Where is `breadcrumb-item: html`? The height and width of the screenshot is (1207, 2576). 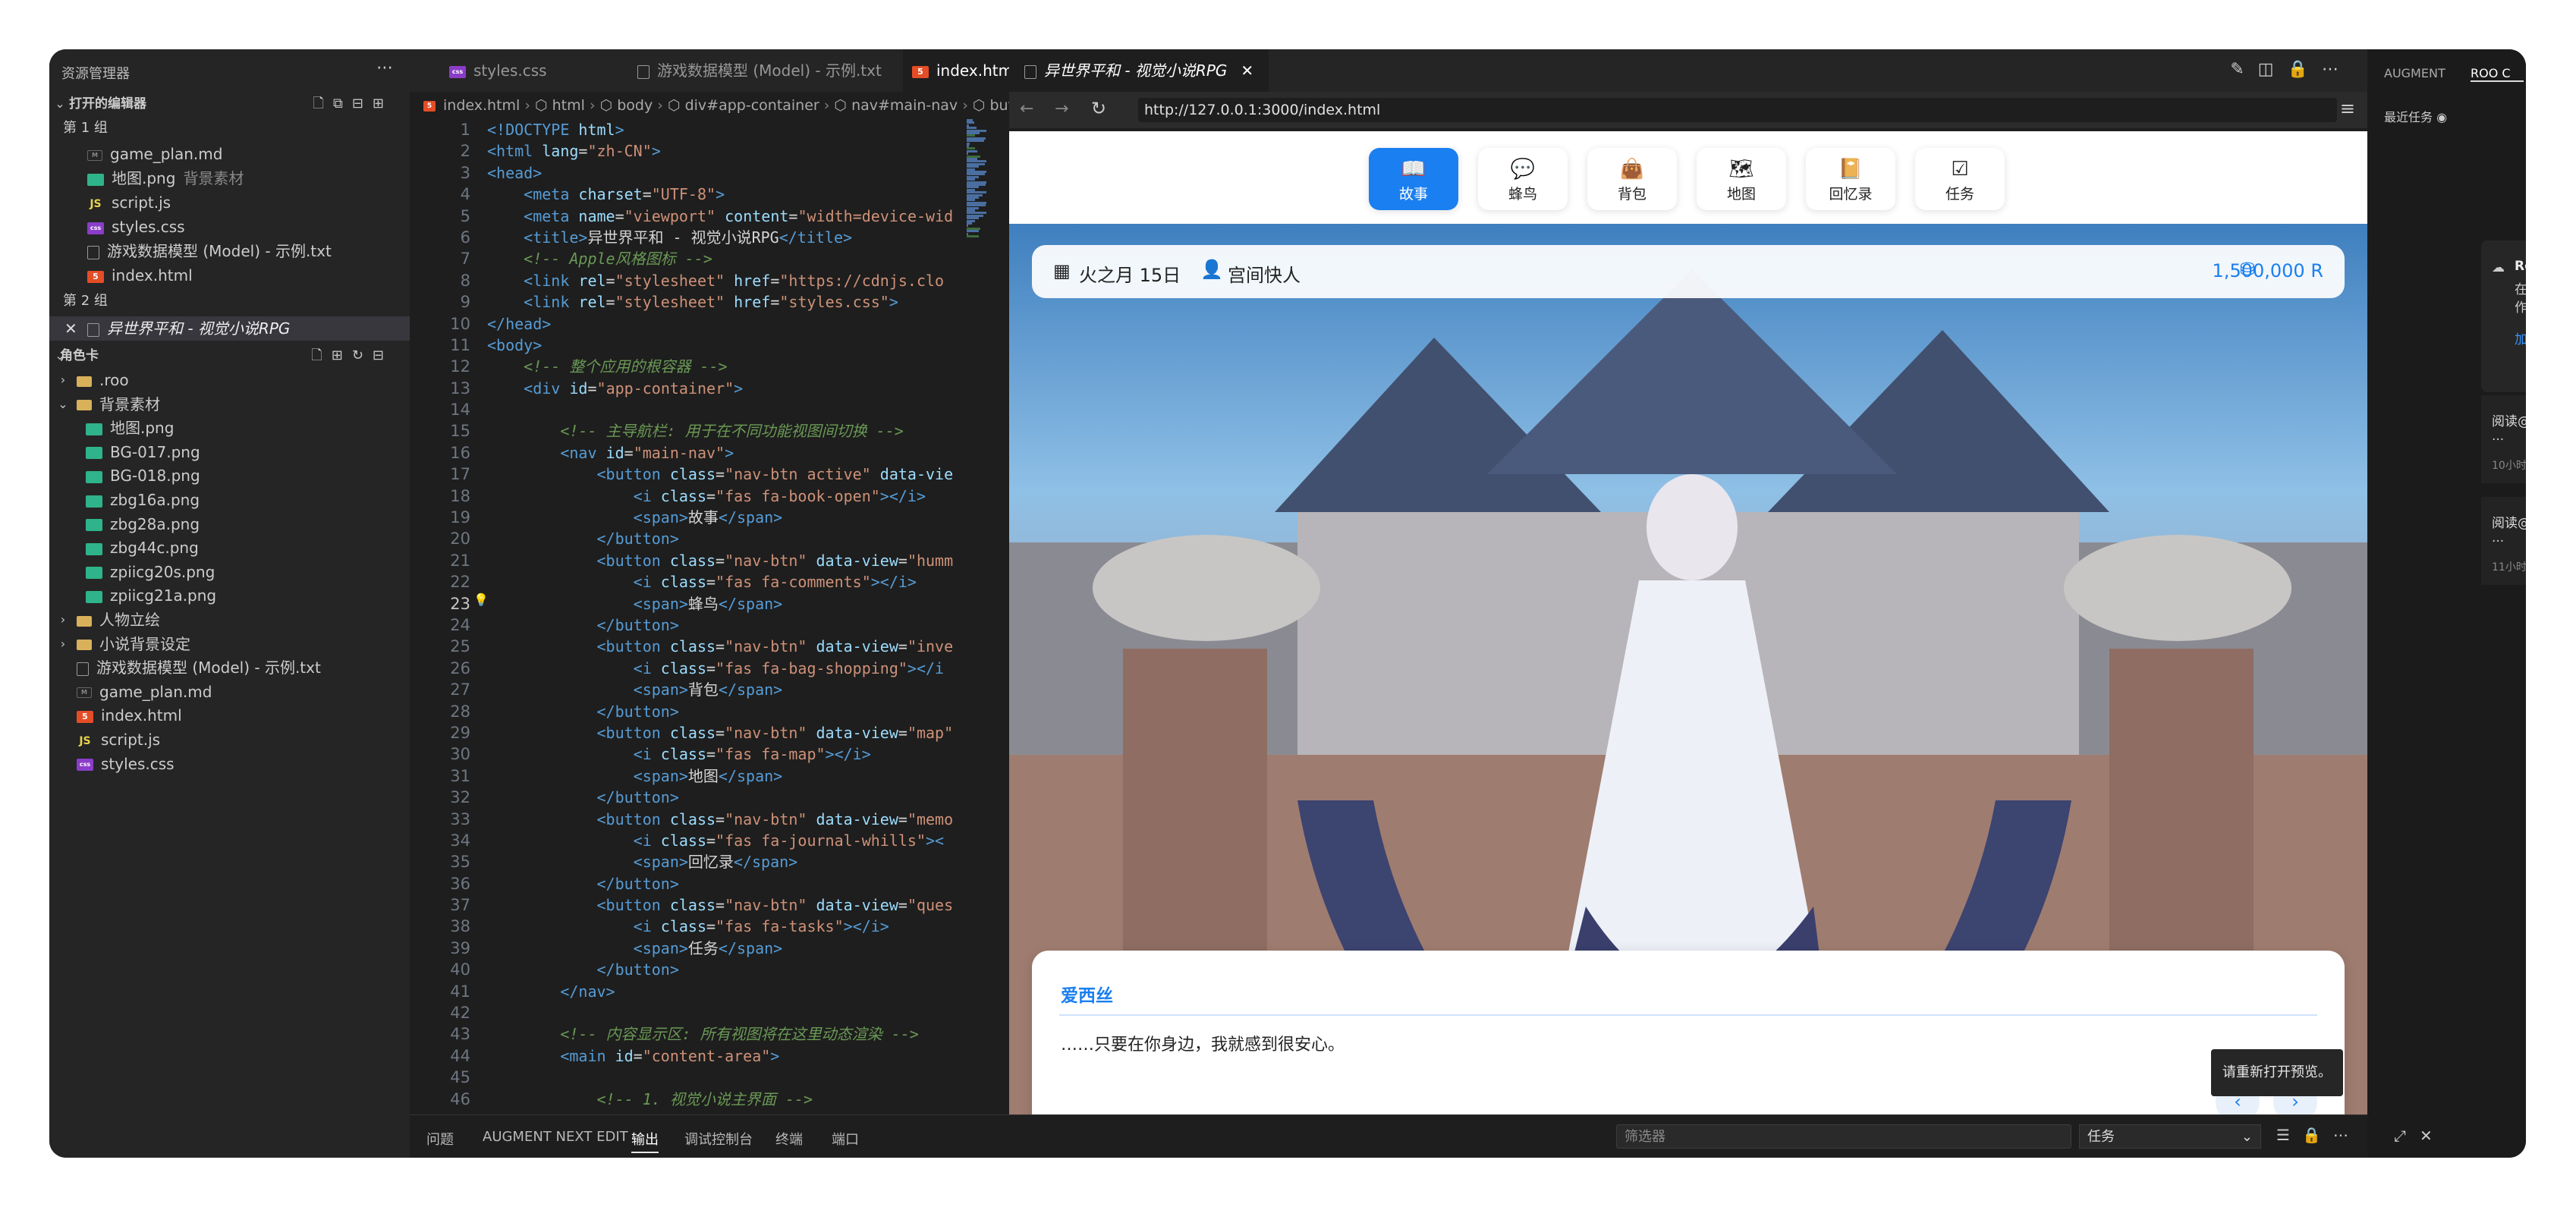 breadcrumb-item: html is located at coordinates (568, 105).